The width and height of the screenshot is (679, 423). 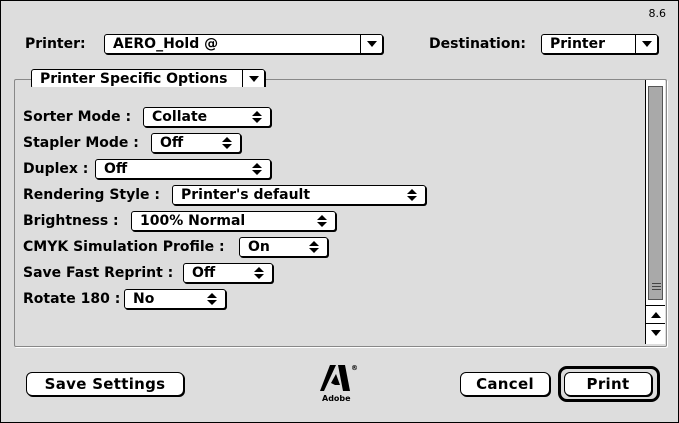 I want to click on options-scrollbar, so click(x=655, y=212).